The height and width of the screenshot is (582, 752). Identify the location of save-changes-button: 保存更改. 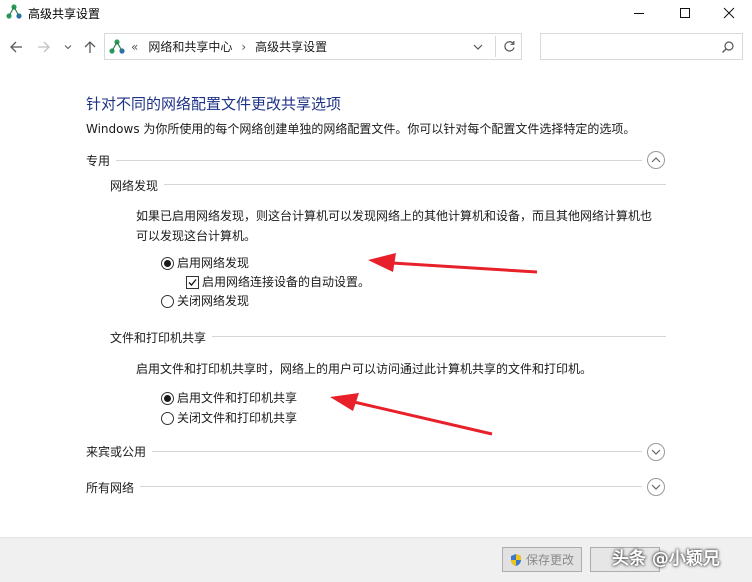
(542, 559).